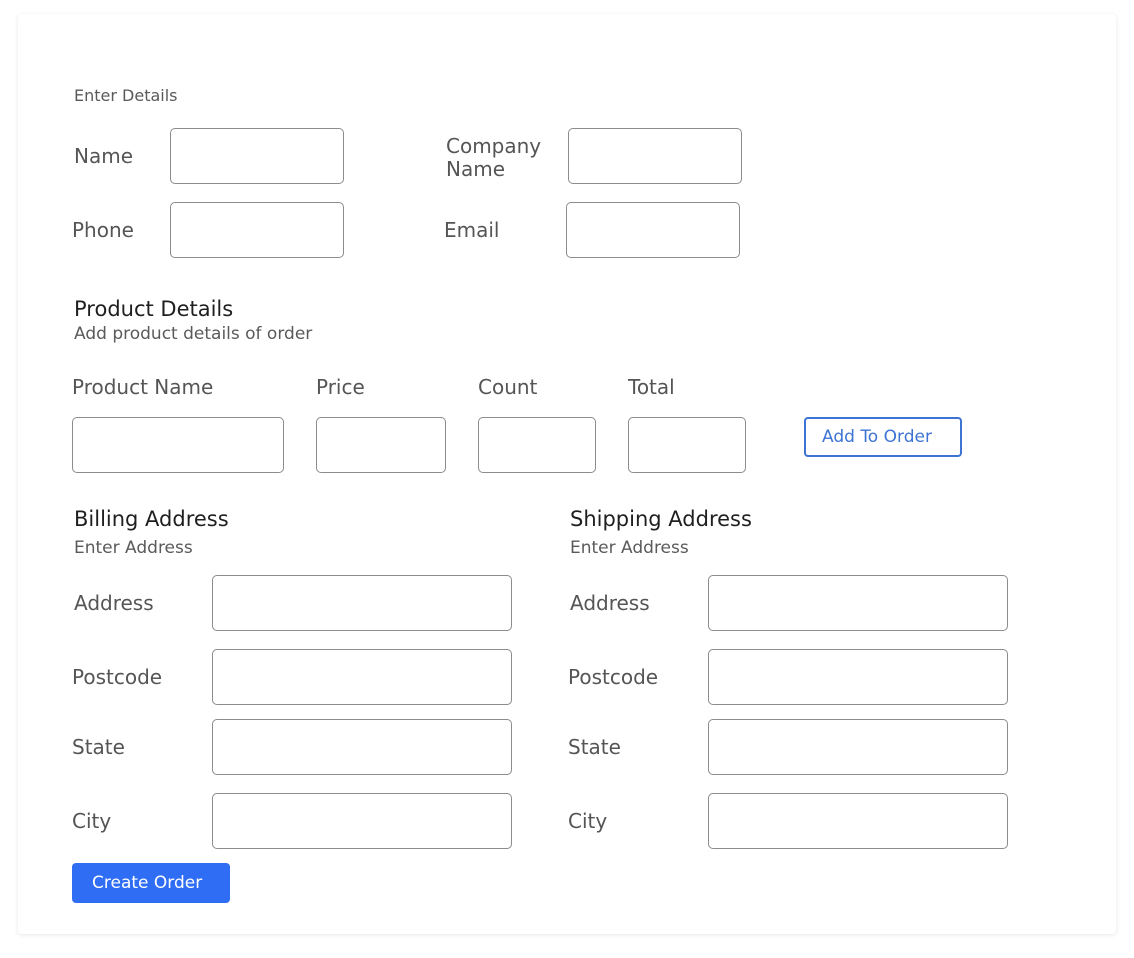  Describe the element at coordinates (537, 445) in the screenshot. I see `count-input` at that location.